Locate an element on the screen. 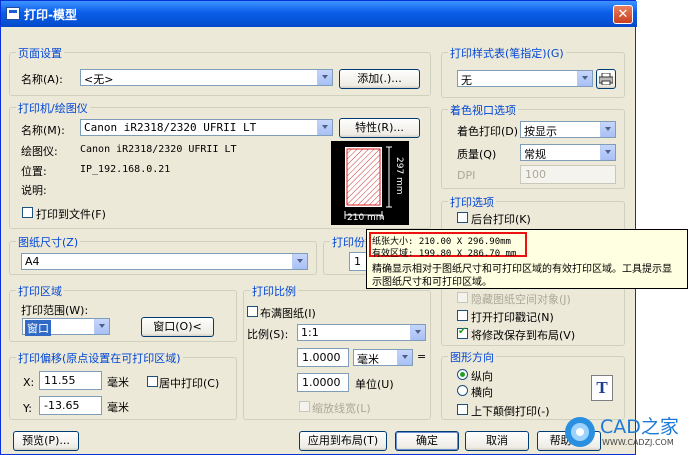  offset-y-unit: 毫米 is located at coordinates (118, 407).